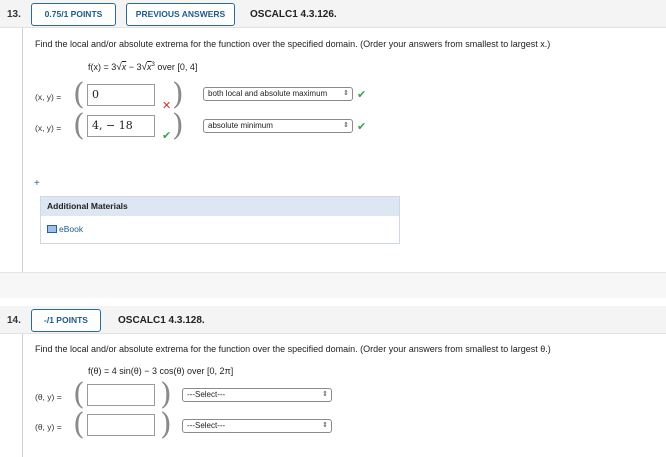 This screenshot has width=666, height=457. Describe the element at coordinates (220, 206) in the screenshot. I see `additional-materials-title: Additional Materials` at that location.